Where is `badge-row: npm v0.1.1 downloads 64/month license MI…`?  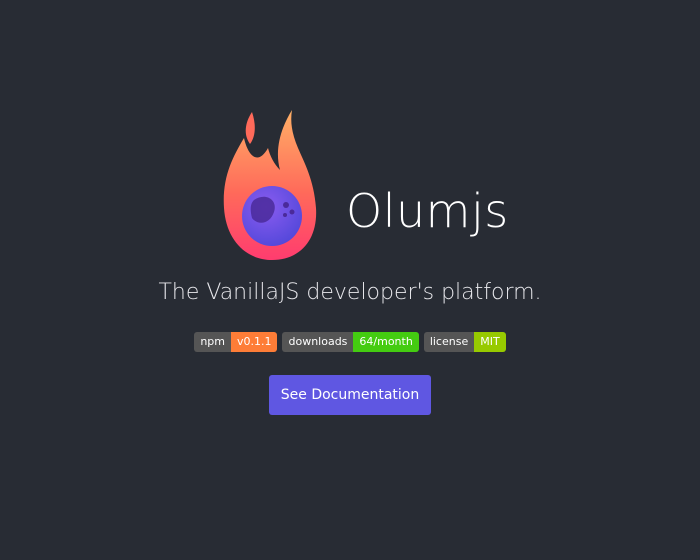 badge-row: npm v0.1.1 downloads 64/month license MI… is located at coordinates (350, 342).